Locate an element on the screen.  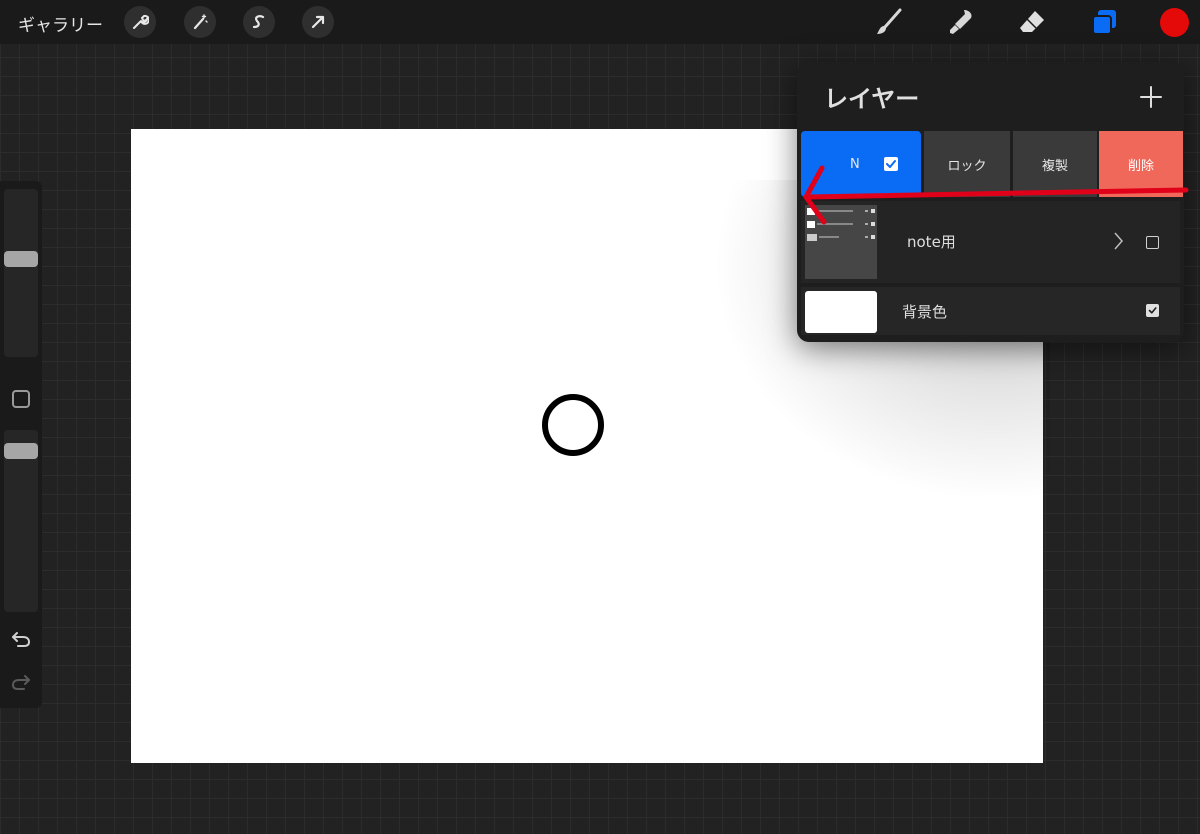
layer-row-background: 背景色 is located at coordinates (990, 311).